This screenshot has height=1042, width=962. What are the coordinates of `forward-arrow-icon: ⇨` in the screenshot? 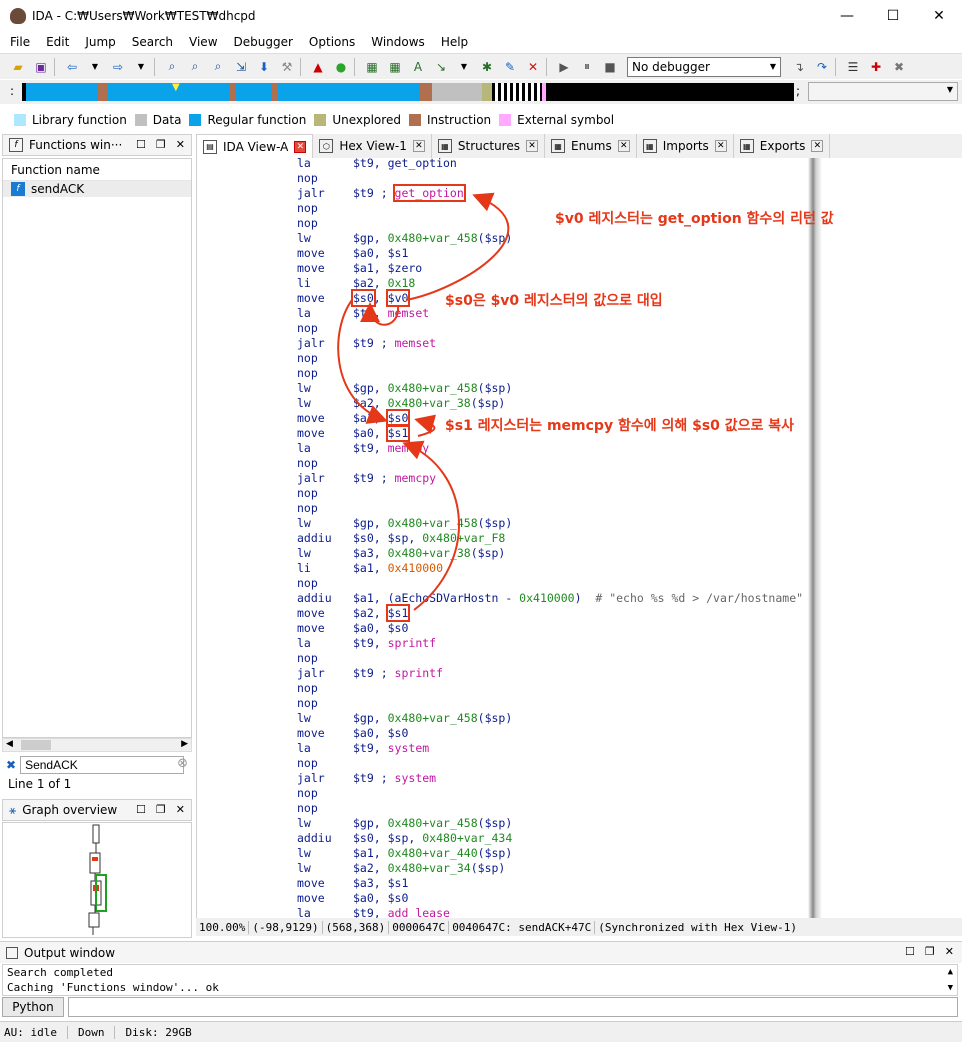 It's located at (118, 67).